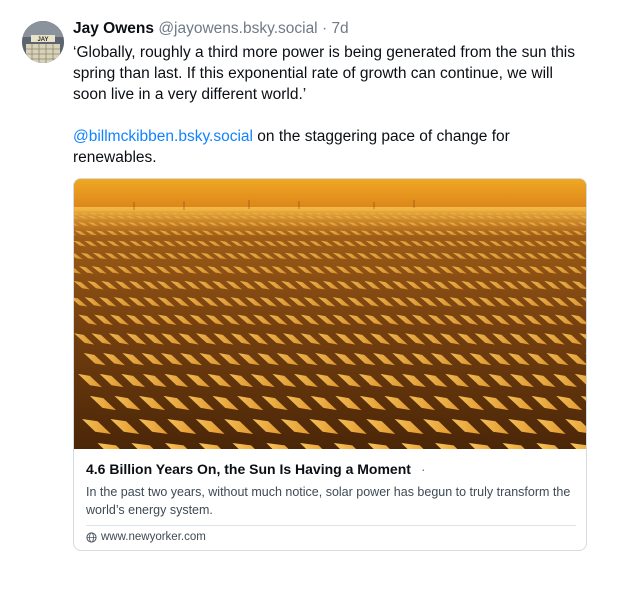  What do you see at coordinates (91, 537) in the screenshot?
I see `globe-icon` at bounding box center [91, 537].